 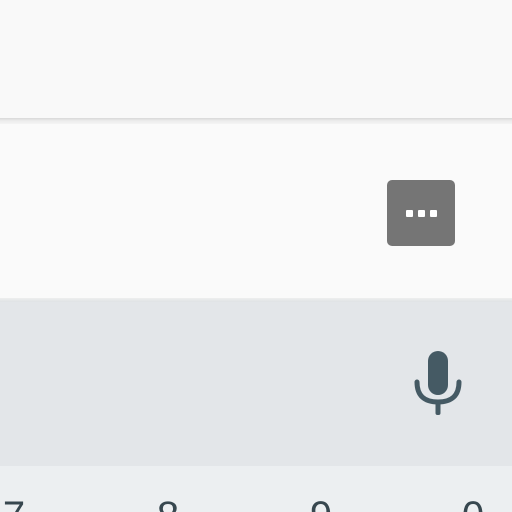 I want to click on microphone-icon, so click(x=438, y=383).